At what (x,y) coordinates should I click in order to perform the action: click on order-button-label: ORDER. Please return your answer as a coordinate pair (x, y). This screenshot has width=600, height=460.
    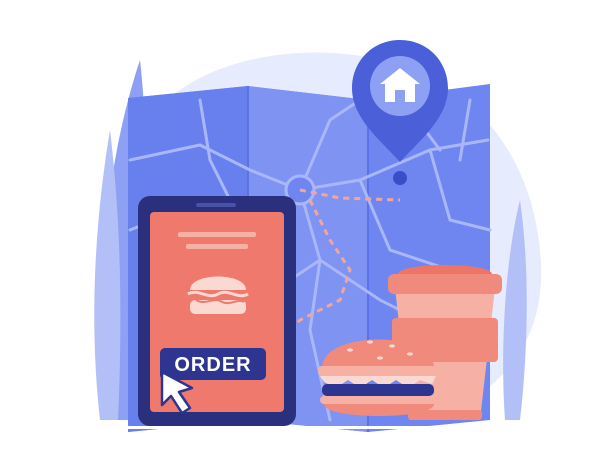
    Looking at the image, I should click on (212, 365).